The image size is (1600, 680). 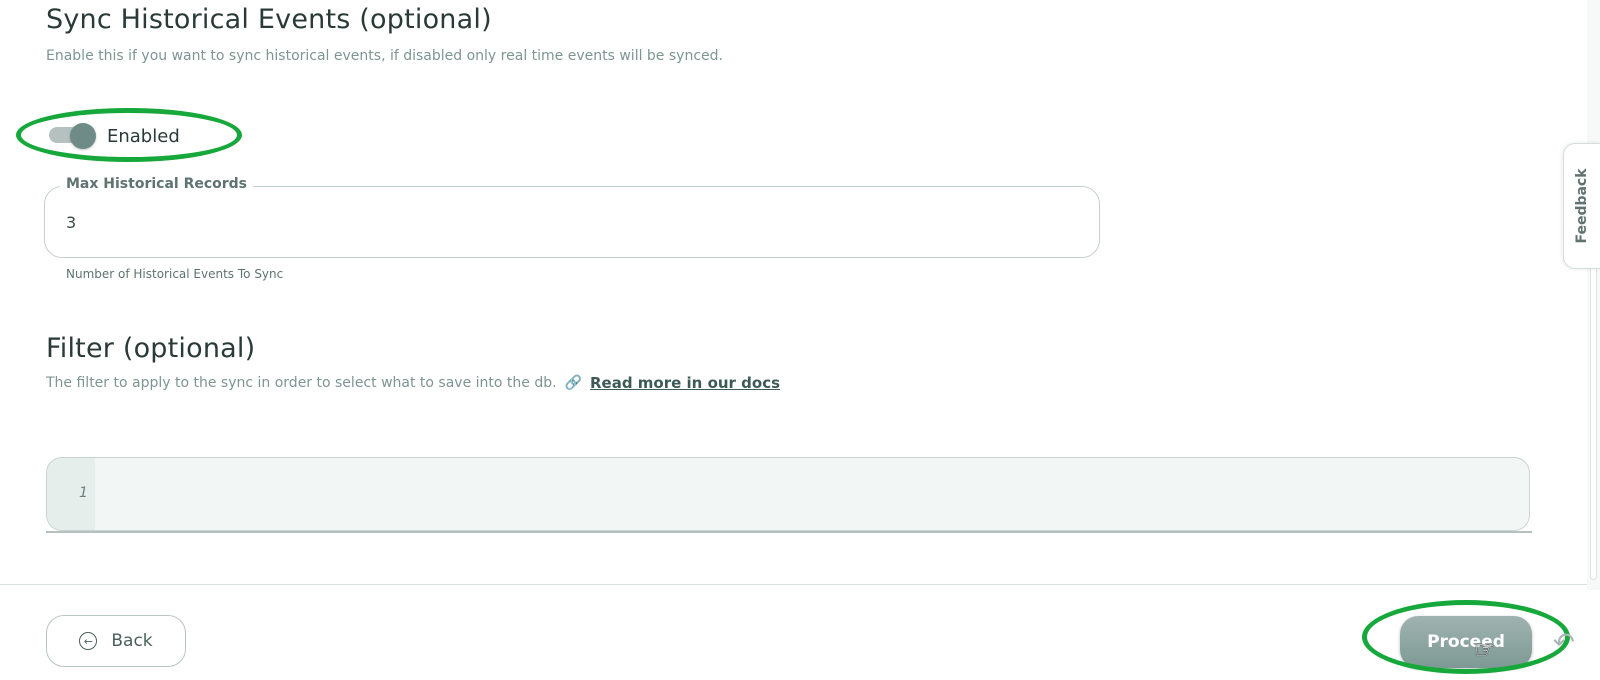 What do you see at coordinates (1466, 642) in the screenshot?
I see `proceed-button: Proceed` at bounding box center [1466, 642].